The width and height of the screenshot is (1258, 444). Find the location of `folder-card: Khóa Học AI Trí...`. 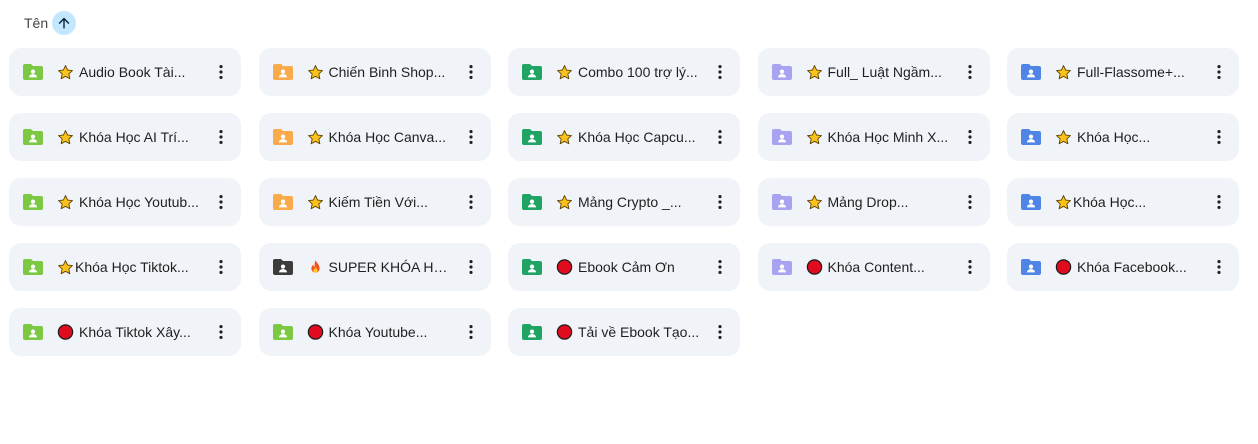

folder-card: Khóa Học AI Trí... is located at coordinates (125, 137).